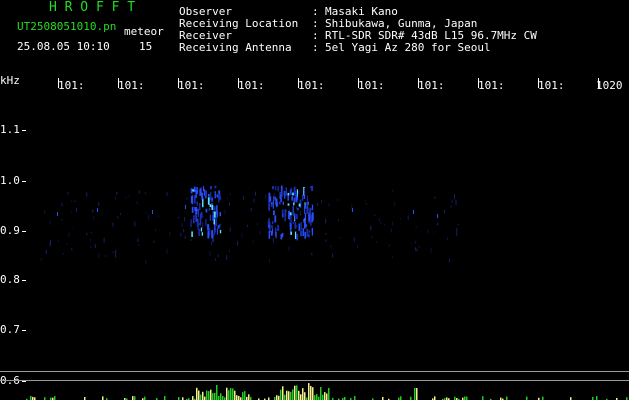 The image size is (629, 400). Describe the element at coordinates (314, 371) in the screenshot. I see `histogram-top-line` at that location.